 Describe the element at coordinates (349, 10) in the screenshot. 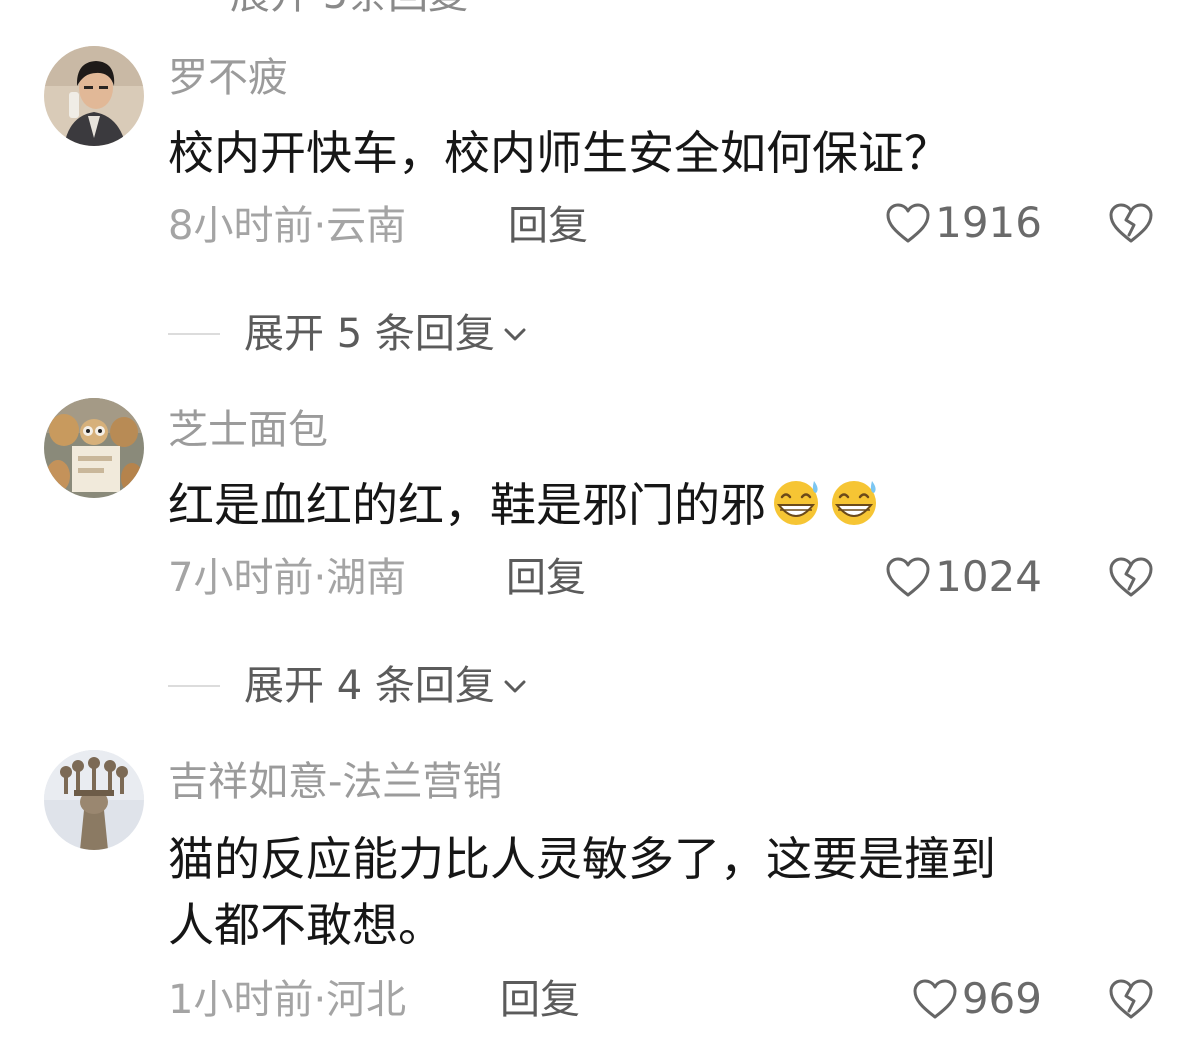

I see `previous-expand-replies-partial: 展开 5条回复` at that location.